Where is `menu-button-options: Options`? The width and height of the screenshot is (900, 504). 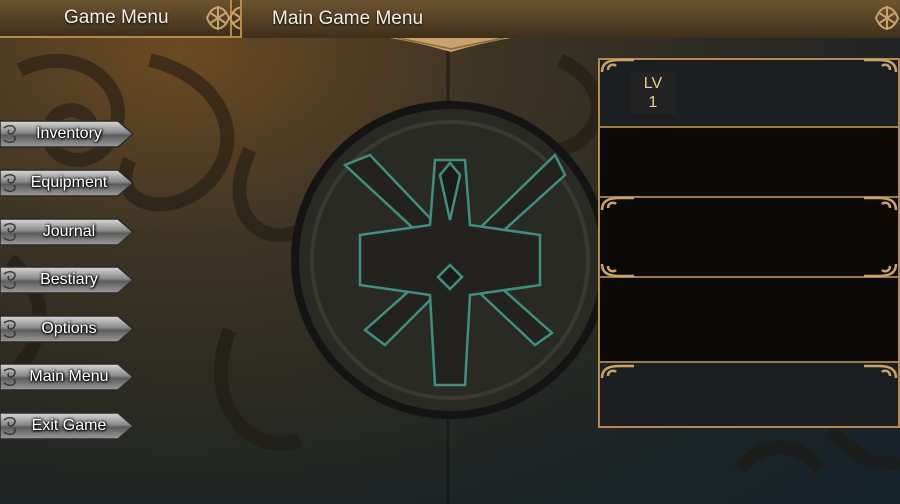
menu-button-options: Options is located at coordinates (67, 329).